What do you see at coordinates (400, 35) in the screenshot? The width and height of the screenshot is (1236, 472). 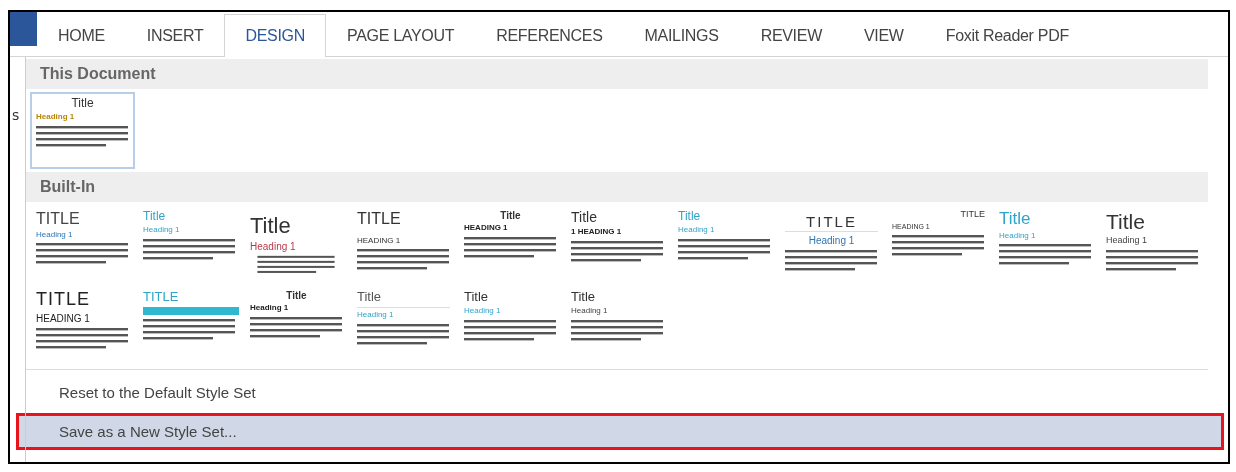 I see `ribbon-tab: PAGE LAYOUT` at bounding box center [400, 35].